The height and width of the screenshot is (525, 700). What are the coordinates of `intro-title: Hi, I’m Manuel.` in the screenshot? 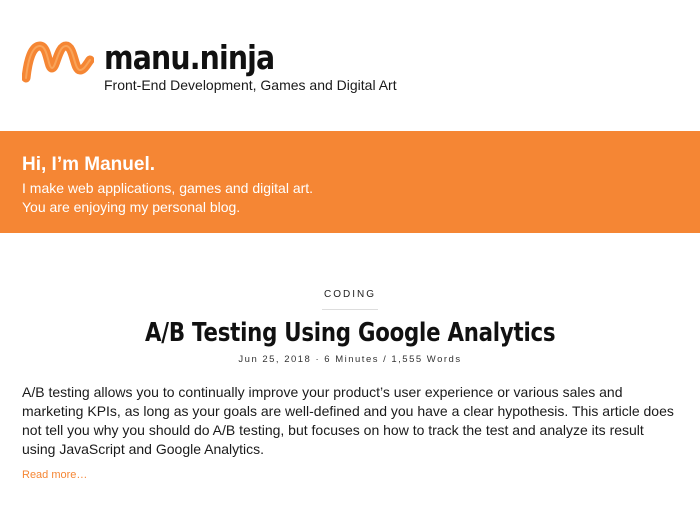 It's located at (89, 164).